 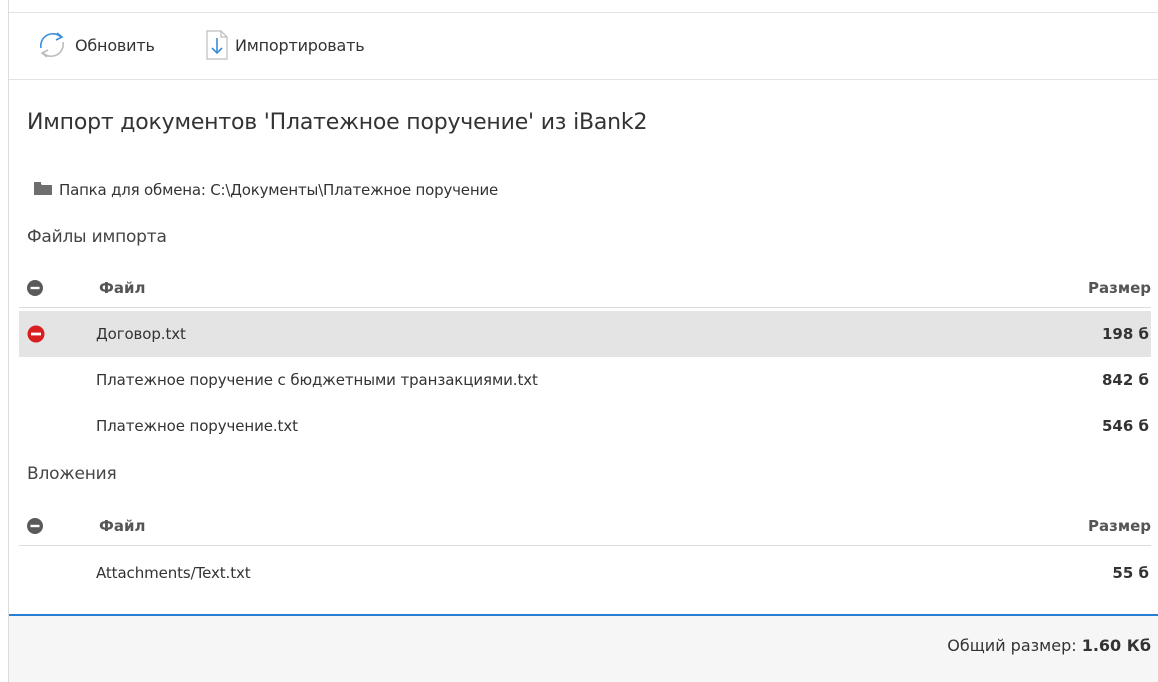 What do you see at coordinates (583, 79) in the screenshot?
I see `toolbar-bottom-divider` at bounding box center [583, 79].